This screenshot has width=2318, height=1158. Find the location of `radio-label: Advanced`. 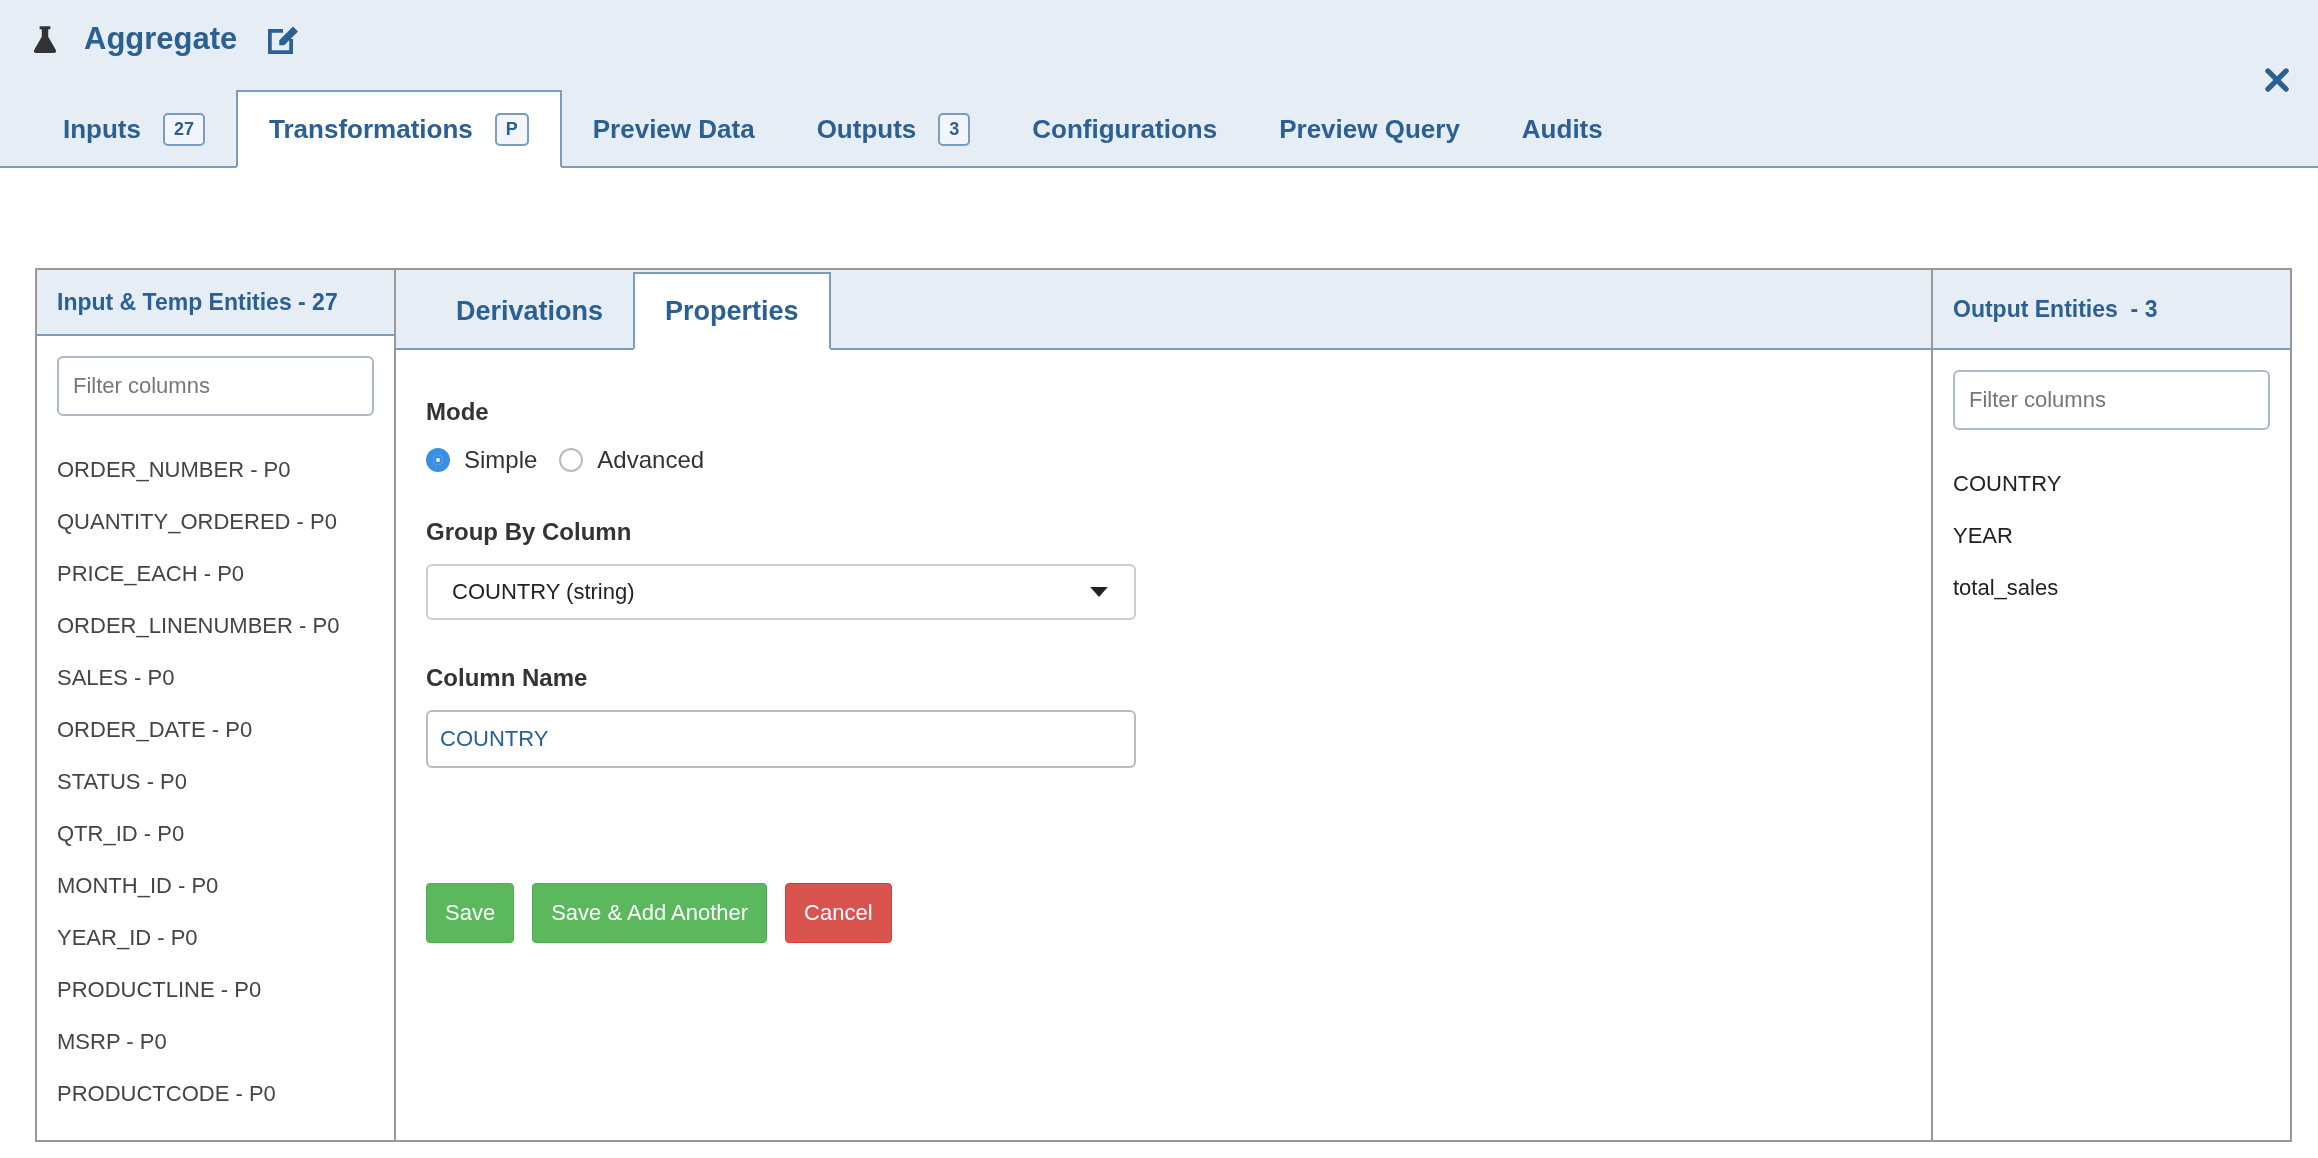

radio-label: Advanced is located at coordinates (651, 460).